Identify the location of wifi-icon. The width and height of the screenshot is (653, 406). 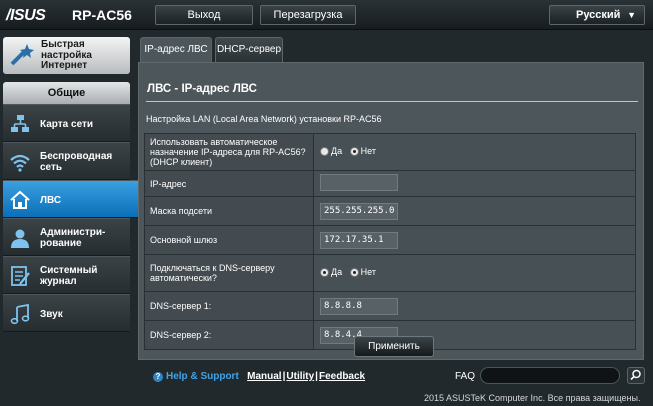
(20, 163).